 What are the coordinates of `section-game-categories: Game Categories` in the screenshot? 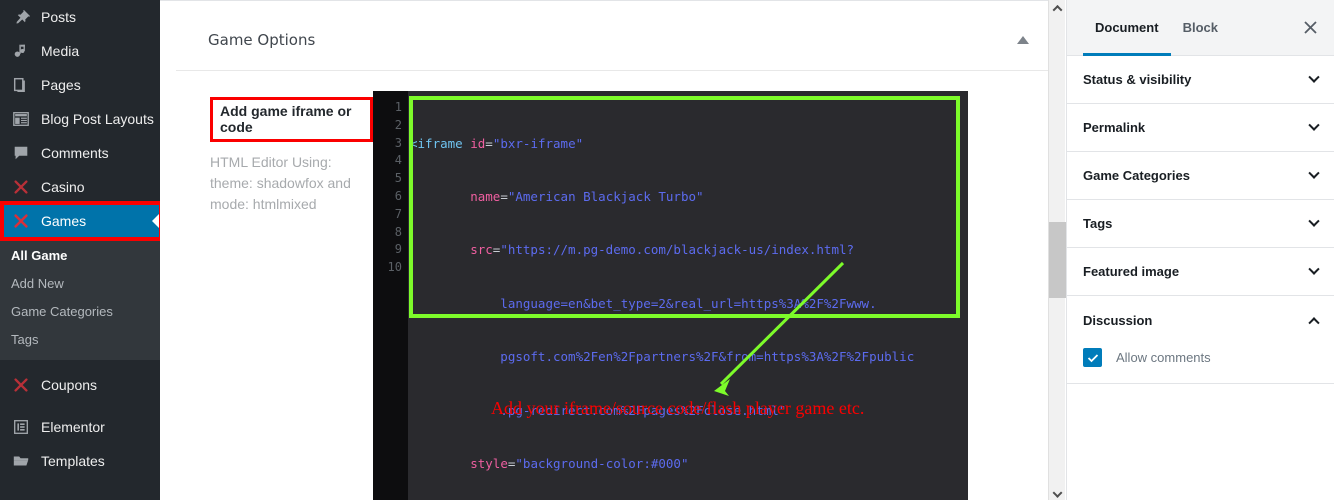 It's located at (1200, 176).